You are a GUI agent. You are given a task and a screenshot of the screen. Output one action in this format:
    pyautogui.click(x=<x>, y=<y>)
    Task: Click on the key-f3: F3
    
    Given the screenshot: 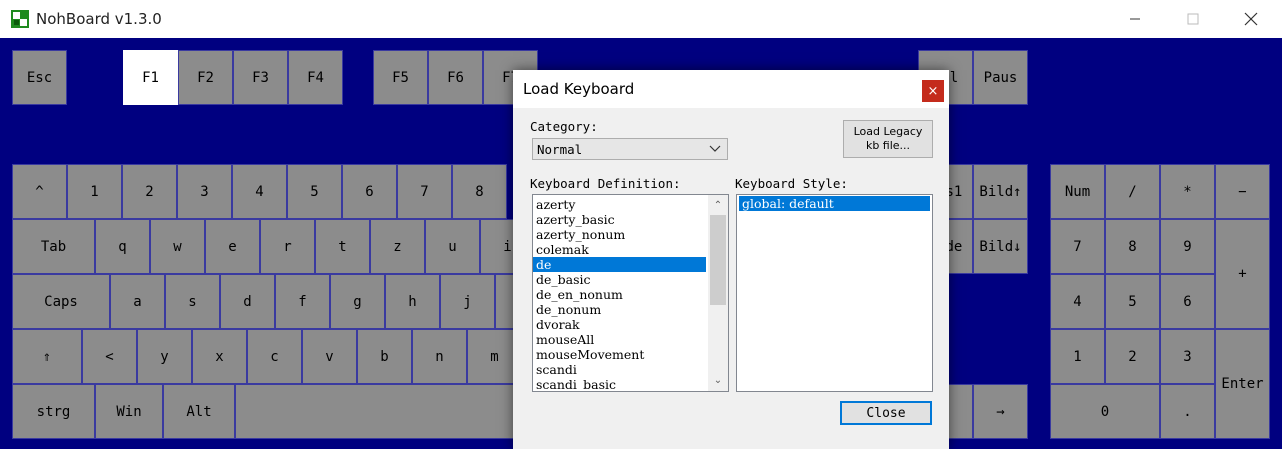 What is the action you would take?
    pyautogui.click(x=260, y=77)
    